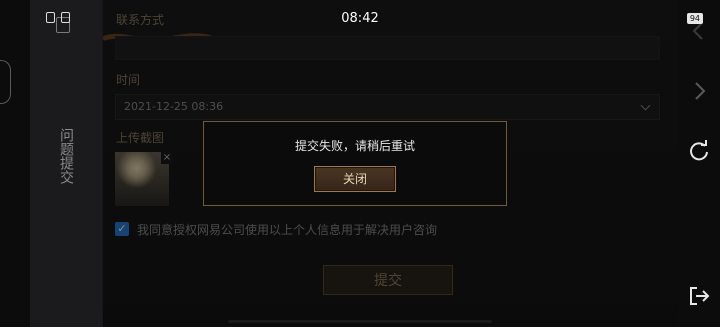 The width and height of the screenshot is (720, 327). Describe the element at coordinates (699, 163) in the screenshot. I see `right-rail` at that location.